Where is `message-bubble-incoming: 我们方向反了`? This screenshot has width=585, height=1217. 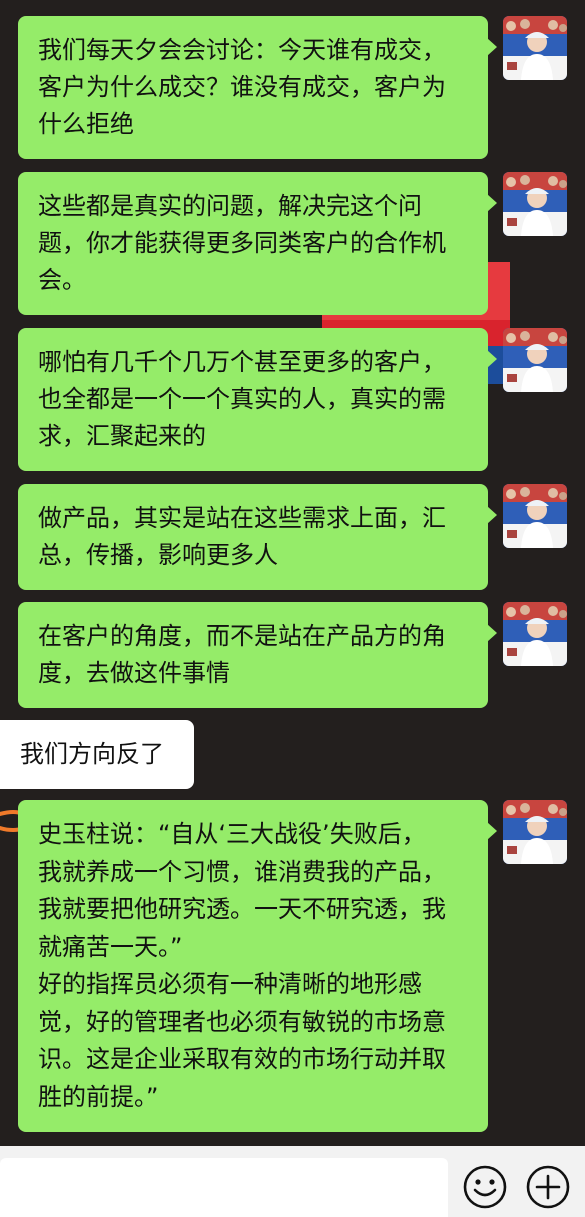 message-bubble-incoming: 我们方向反了 is located at coordinates (97, 754).